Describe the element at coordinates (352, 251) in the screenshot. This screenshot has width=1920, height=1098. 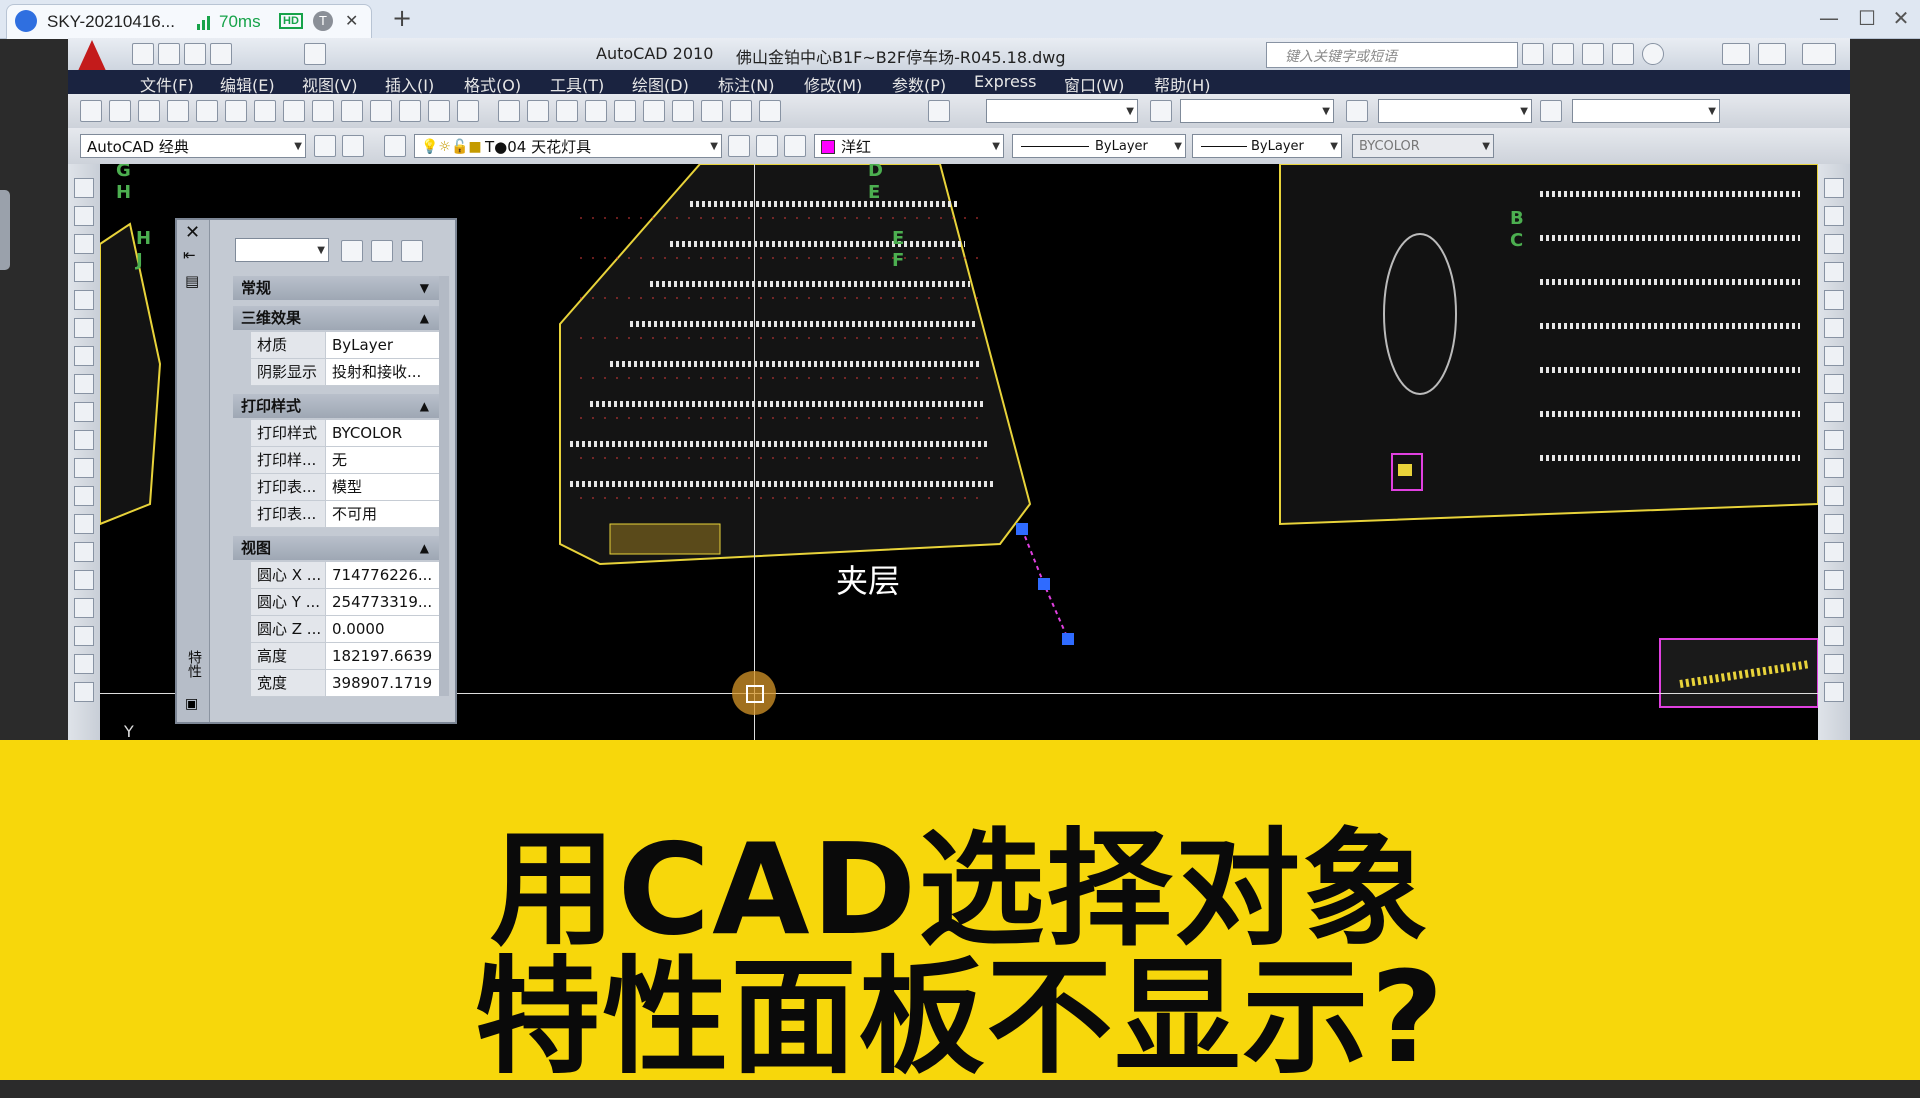
I see `toggle-pickadd-icon` at that location.